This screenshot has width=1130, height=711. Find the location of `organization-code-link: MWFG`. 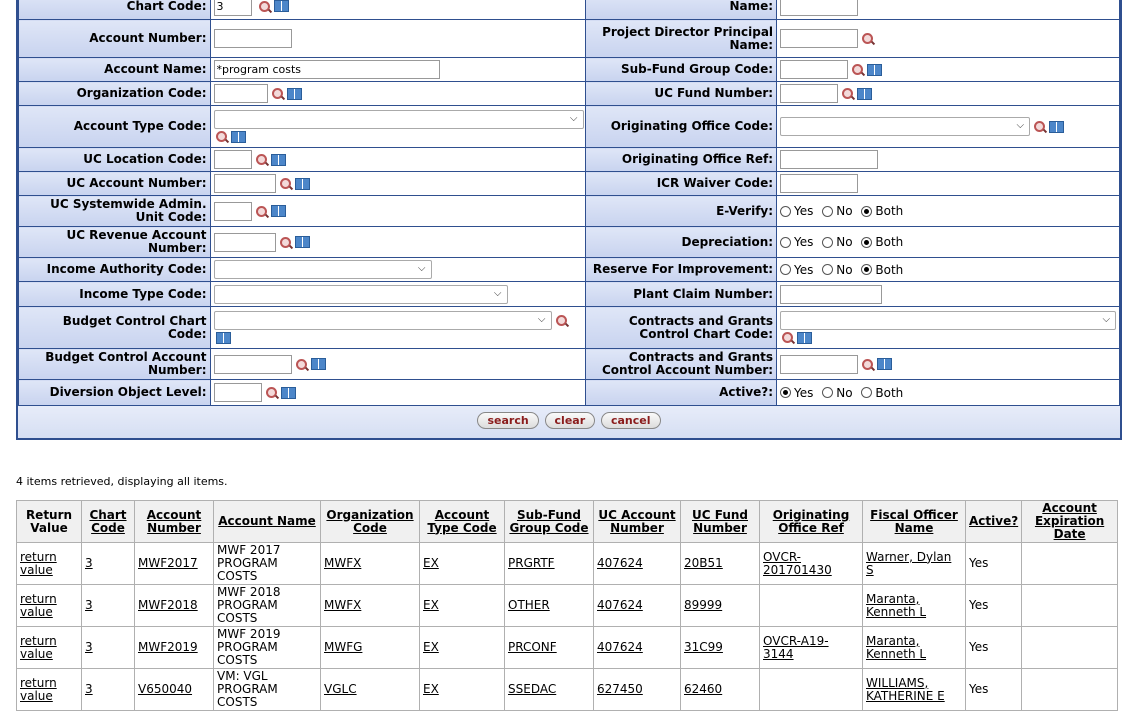

organization-code-link: MWFG is located at coordinates (343, 647).